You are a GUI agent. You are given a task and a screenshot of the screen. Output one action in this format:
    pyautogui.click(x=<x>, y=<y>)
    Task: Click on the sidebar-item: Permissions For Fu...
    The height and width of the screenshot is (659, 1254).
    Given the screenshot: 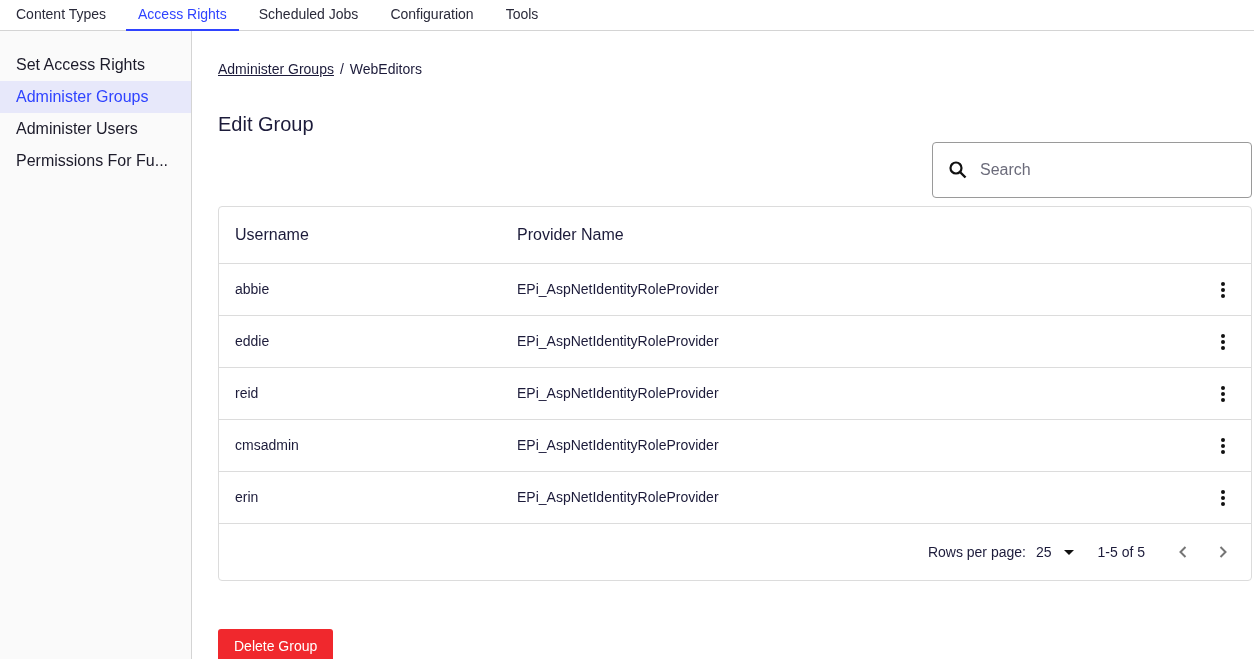 What is the action you would take?
    pyautogui.click(x=95, y=161)
    